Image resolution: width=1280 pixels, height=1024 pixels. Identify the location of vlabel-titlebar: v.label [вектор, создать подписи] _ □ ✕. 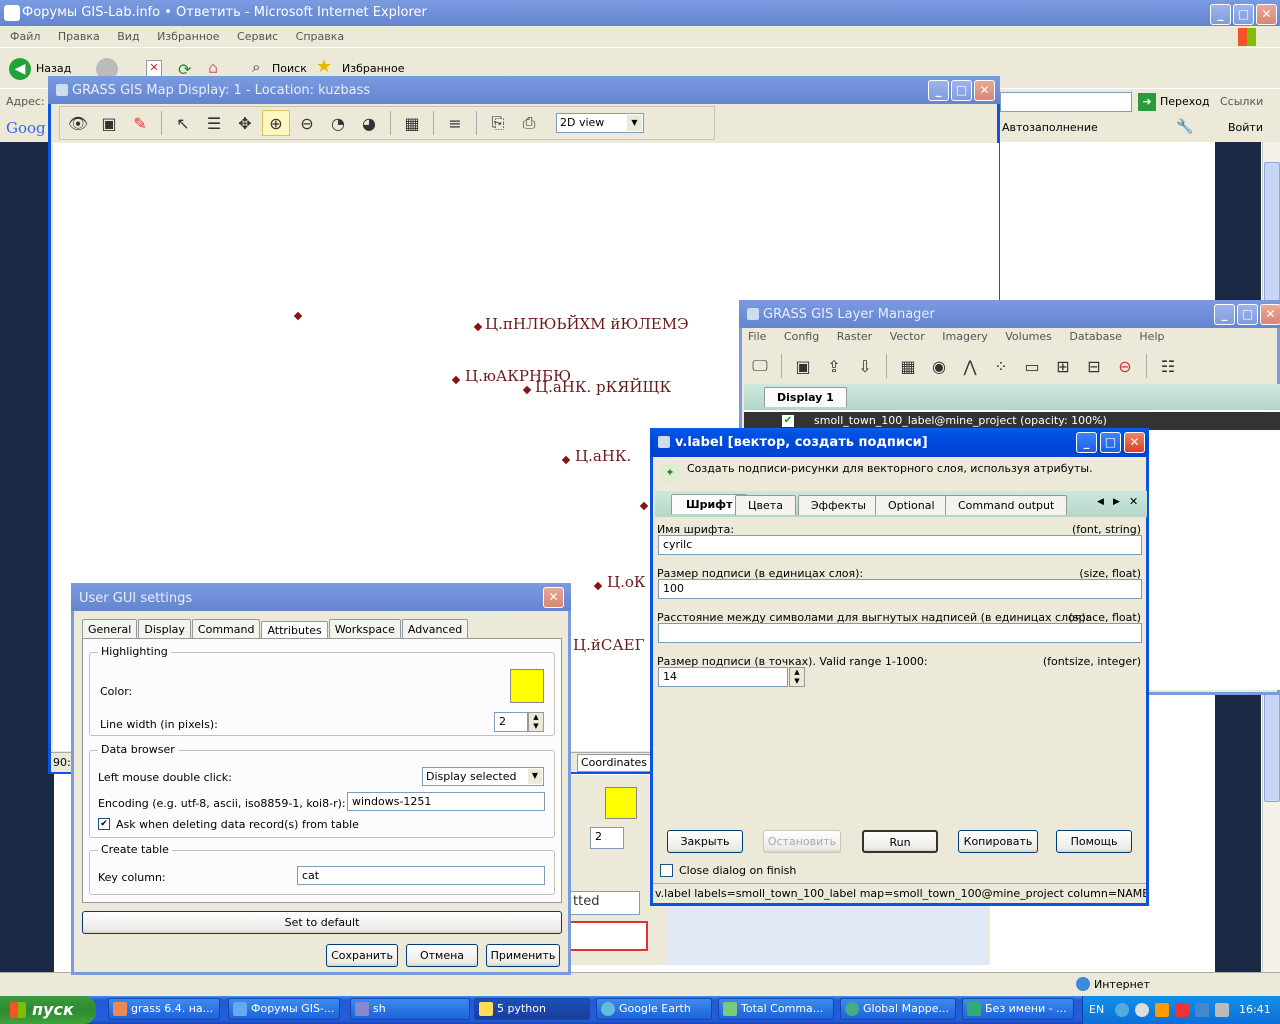
(899, 442).